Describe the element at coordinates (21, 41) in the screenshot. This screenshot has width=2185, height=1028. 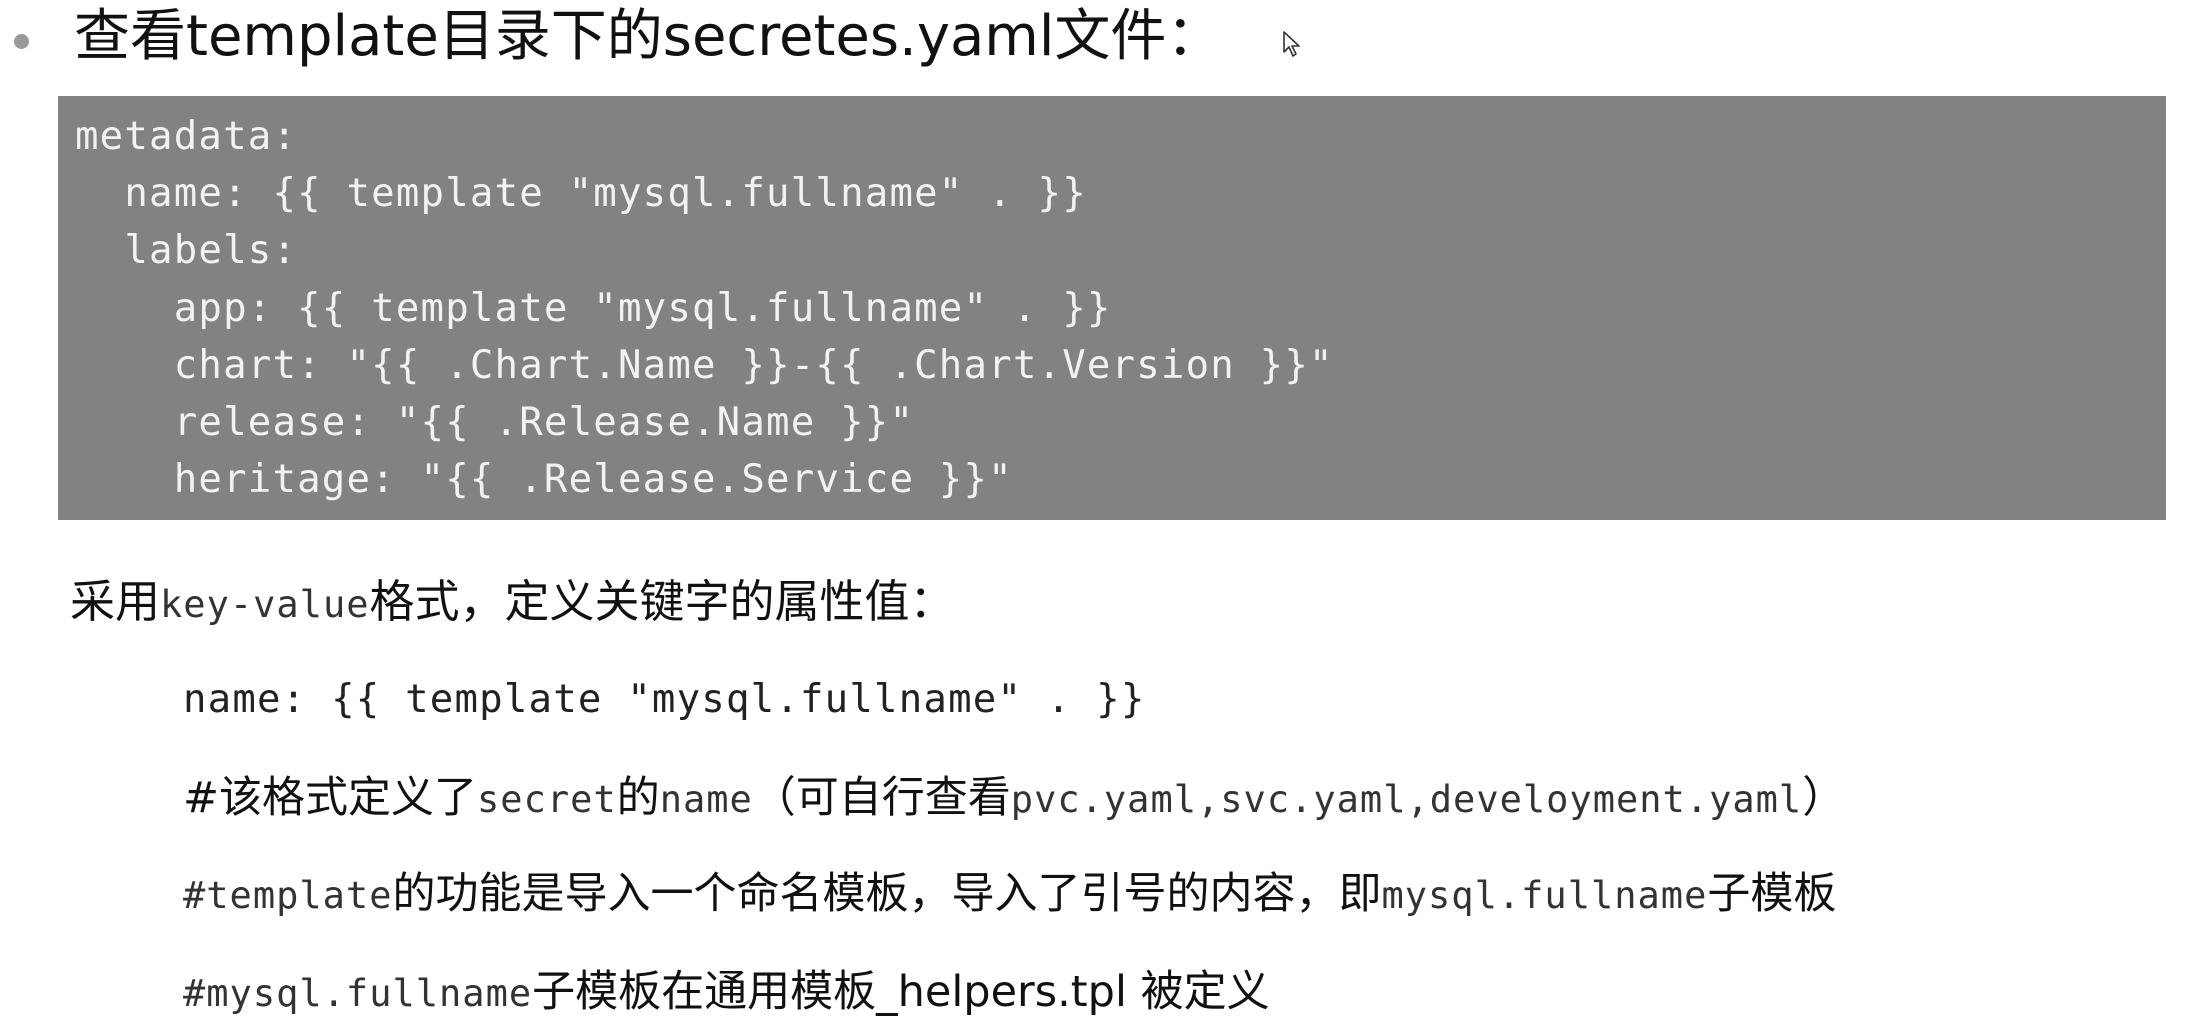
I see `bullet-dot` at that location.